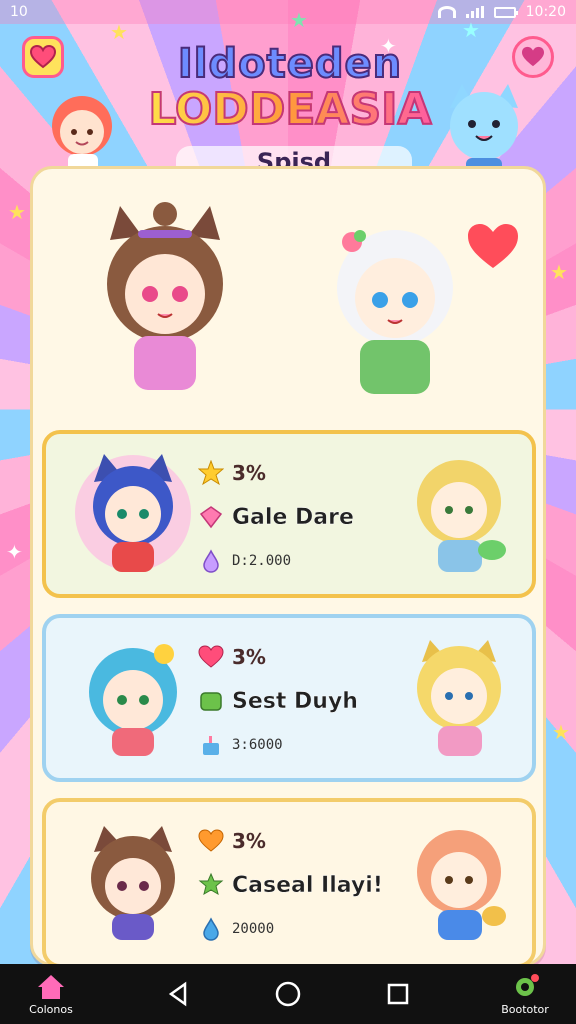  I want to click on bottom-nav: Colonos Boototor, so click(288, 994).